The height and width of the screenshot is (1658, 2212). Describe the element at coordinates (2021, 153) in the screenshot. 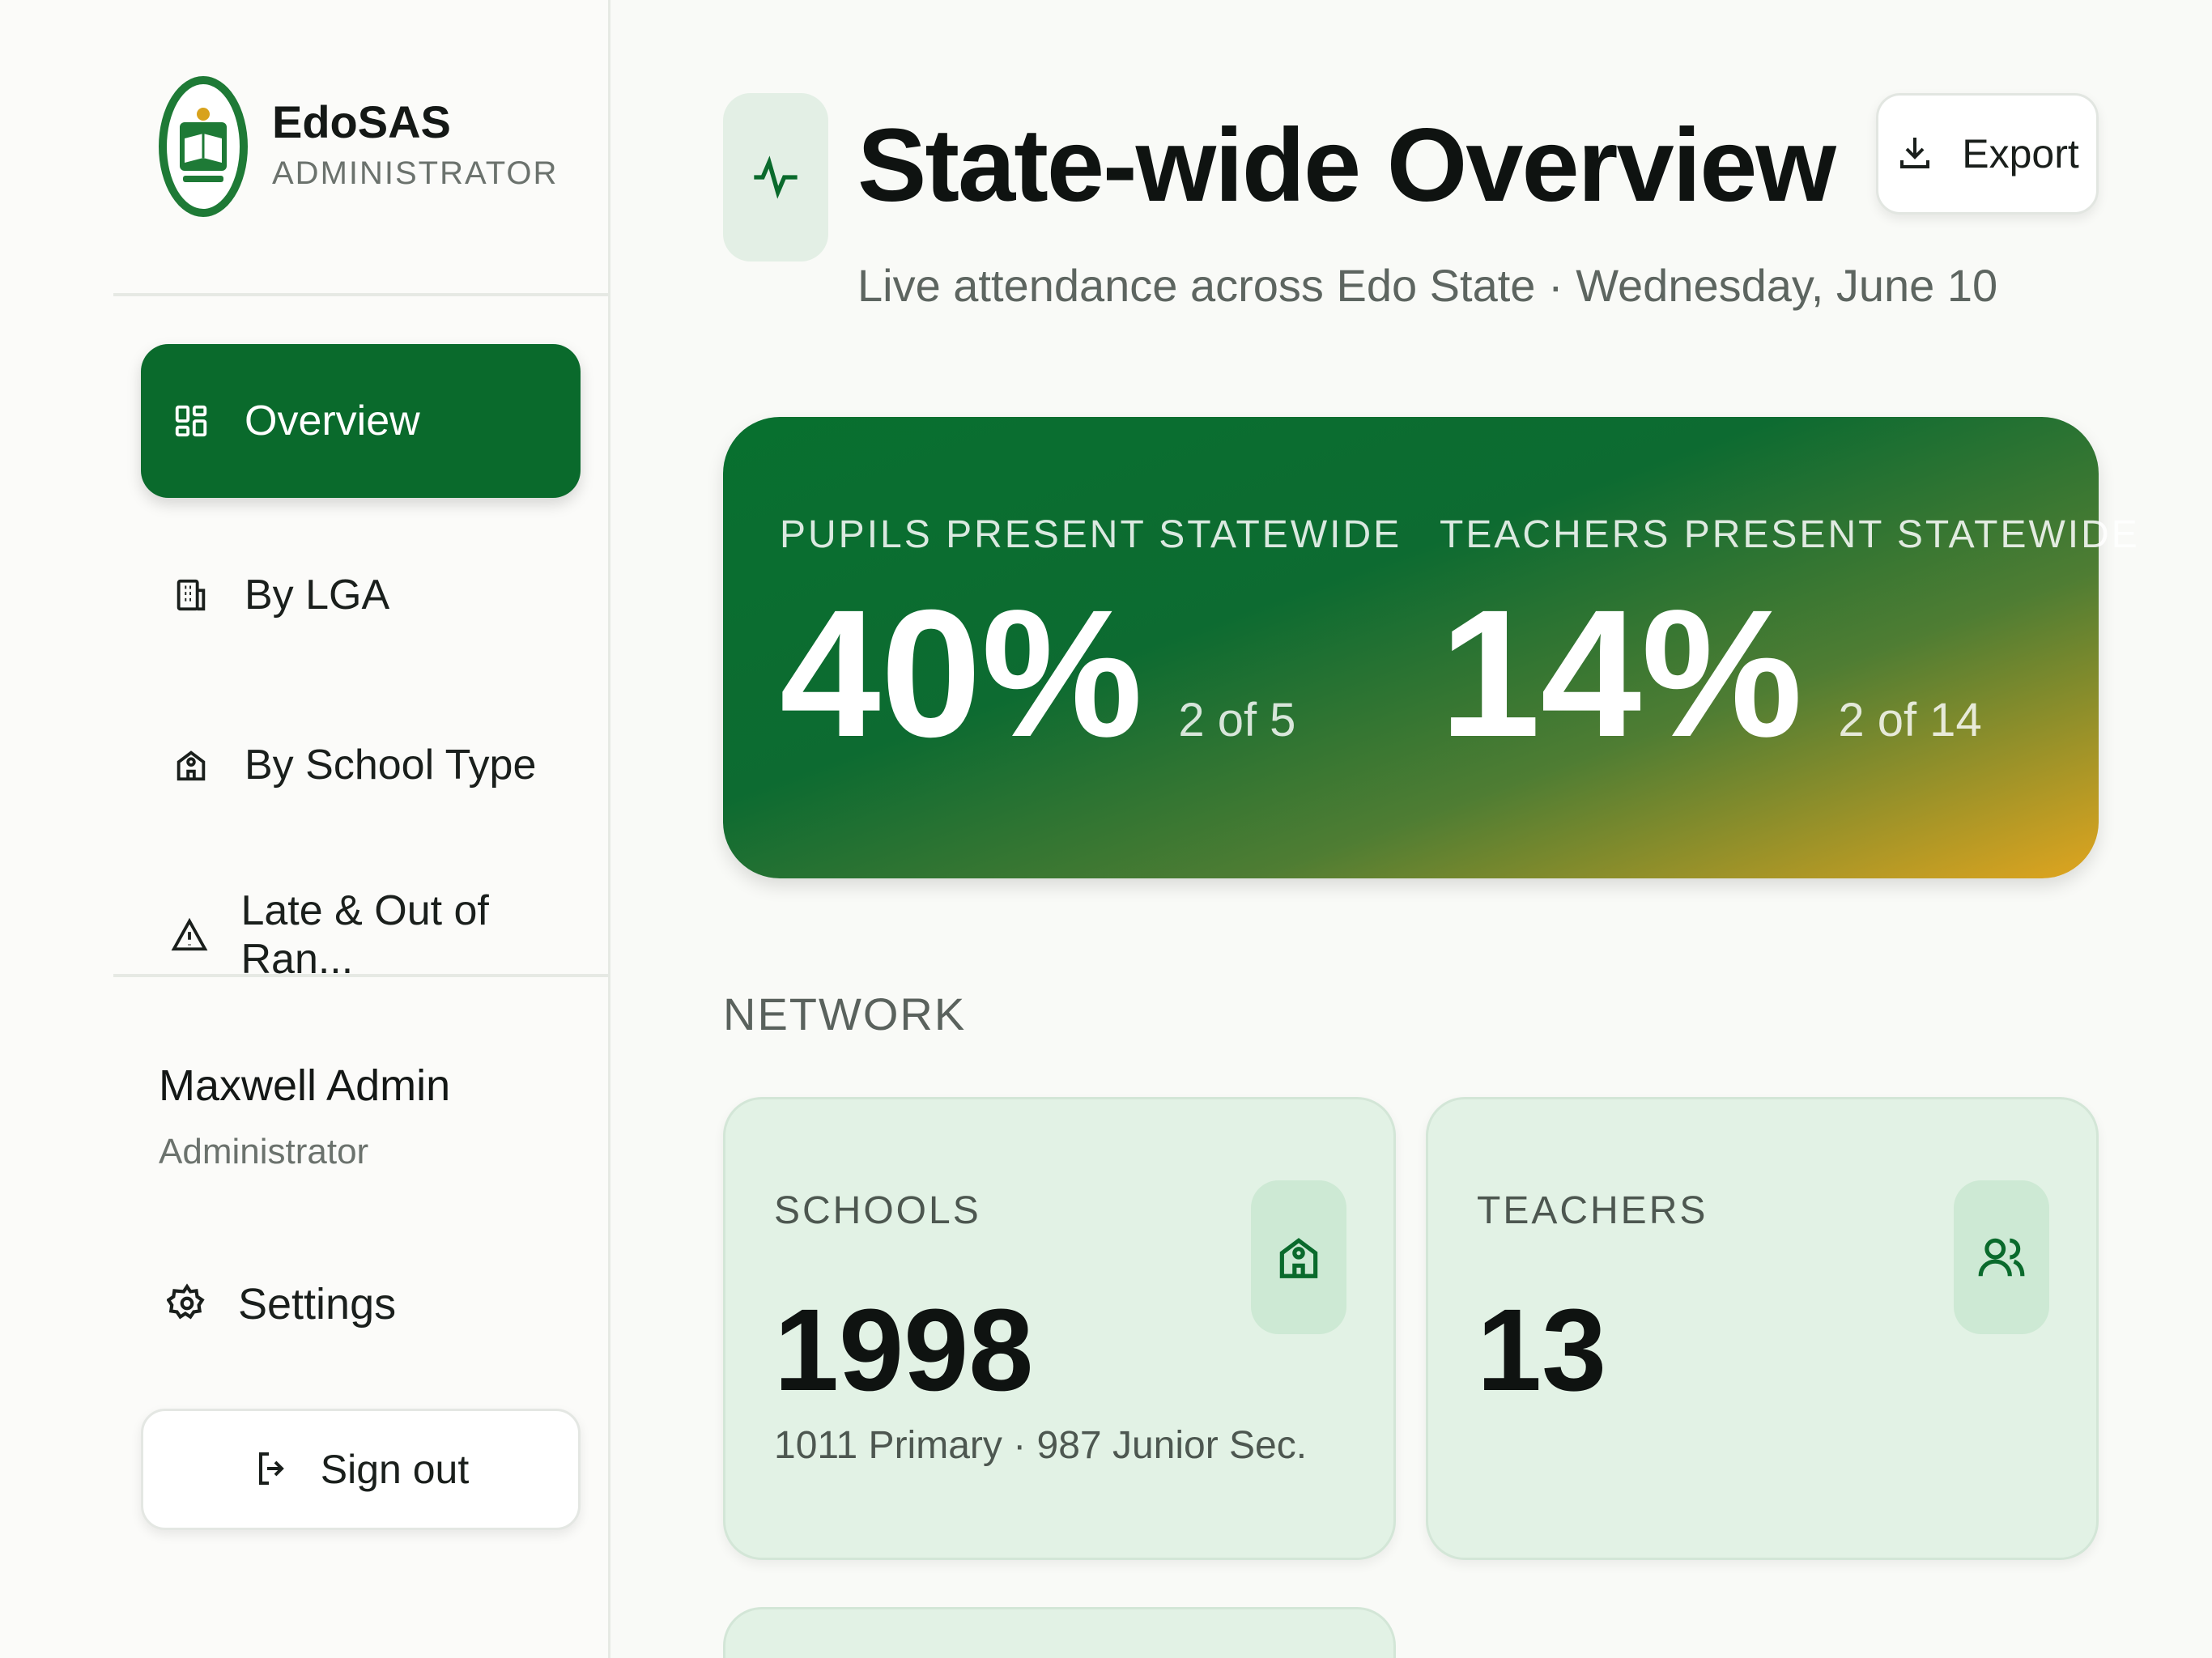

I see `export-label: Export` at that location.